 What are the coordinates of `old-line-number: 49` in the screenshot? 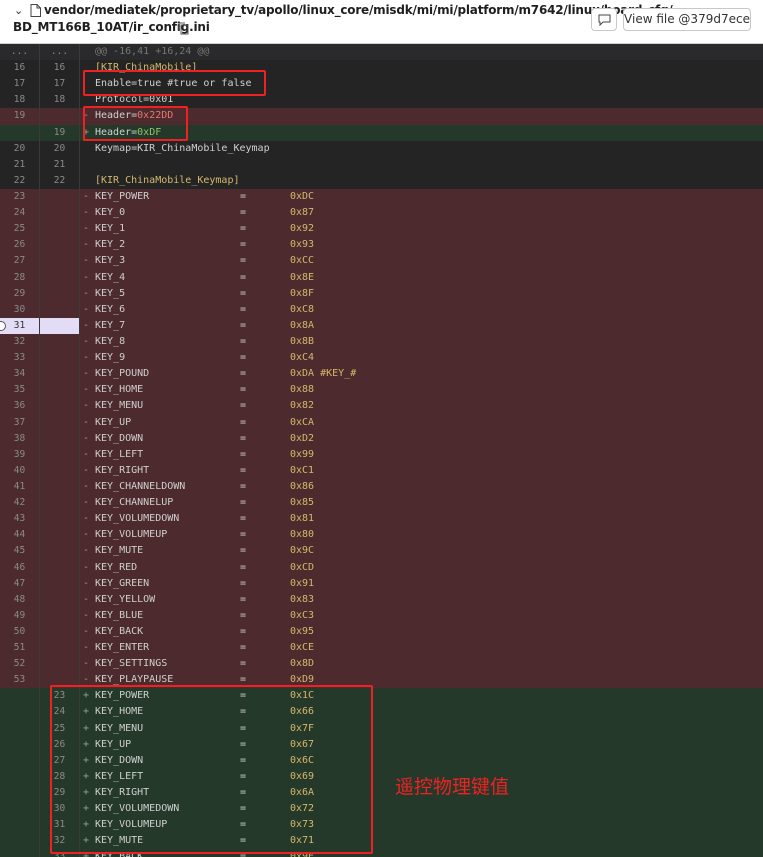 It's located at (20, 615).